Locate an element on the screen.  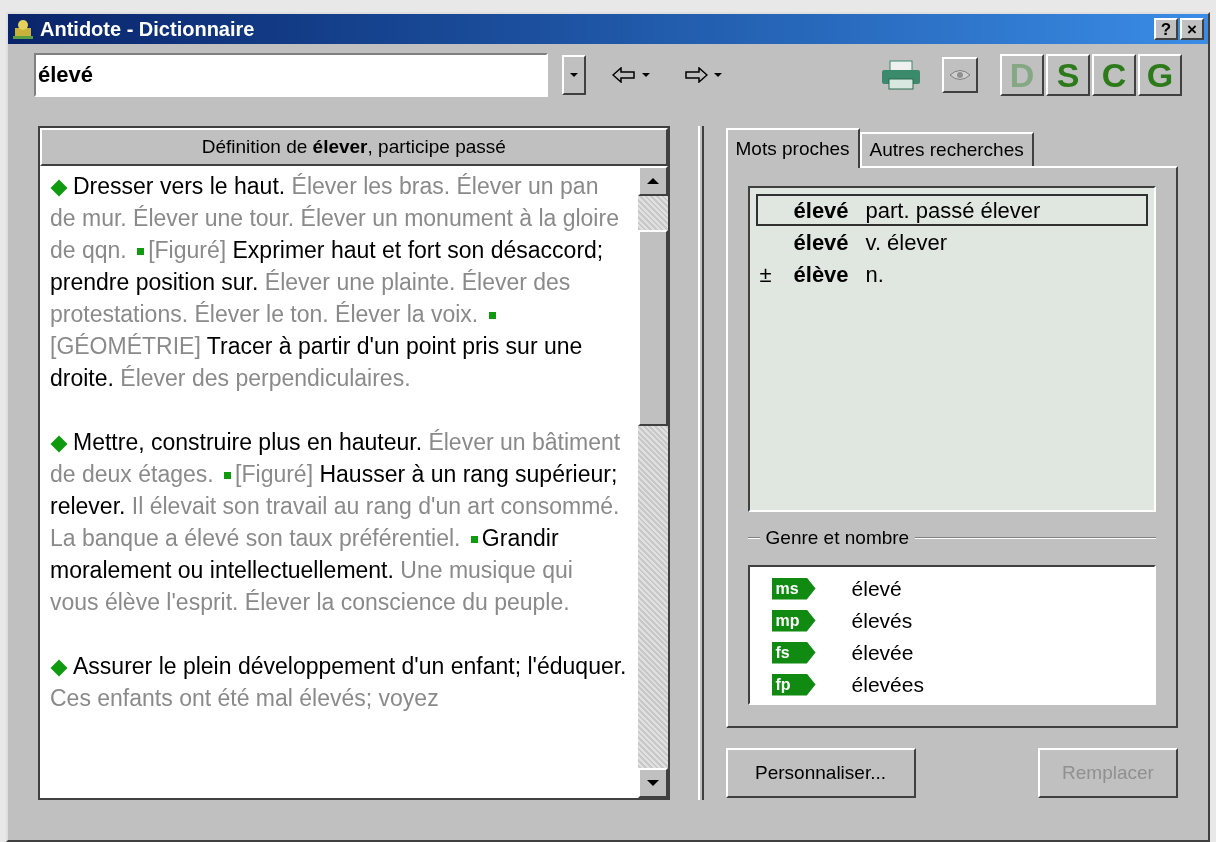
search-field: élevé is located at coordinates (291, 75).